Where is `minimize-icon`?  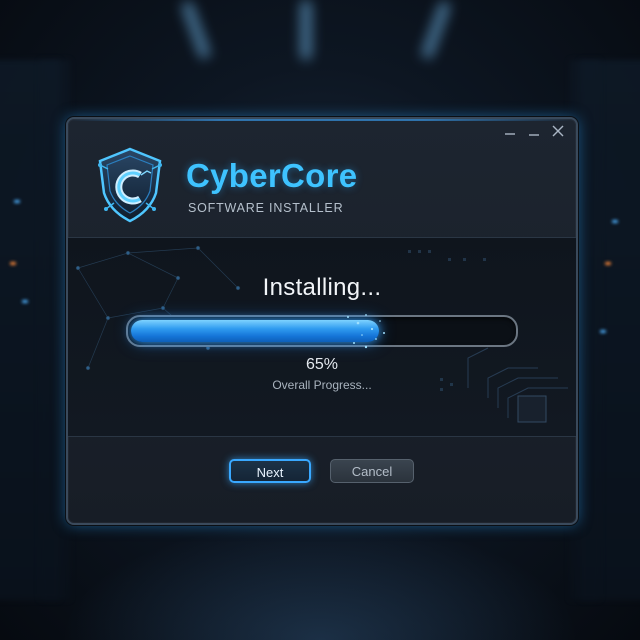
minimize-icon is located at coordinates (510, 131).